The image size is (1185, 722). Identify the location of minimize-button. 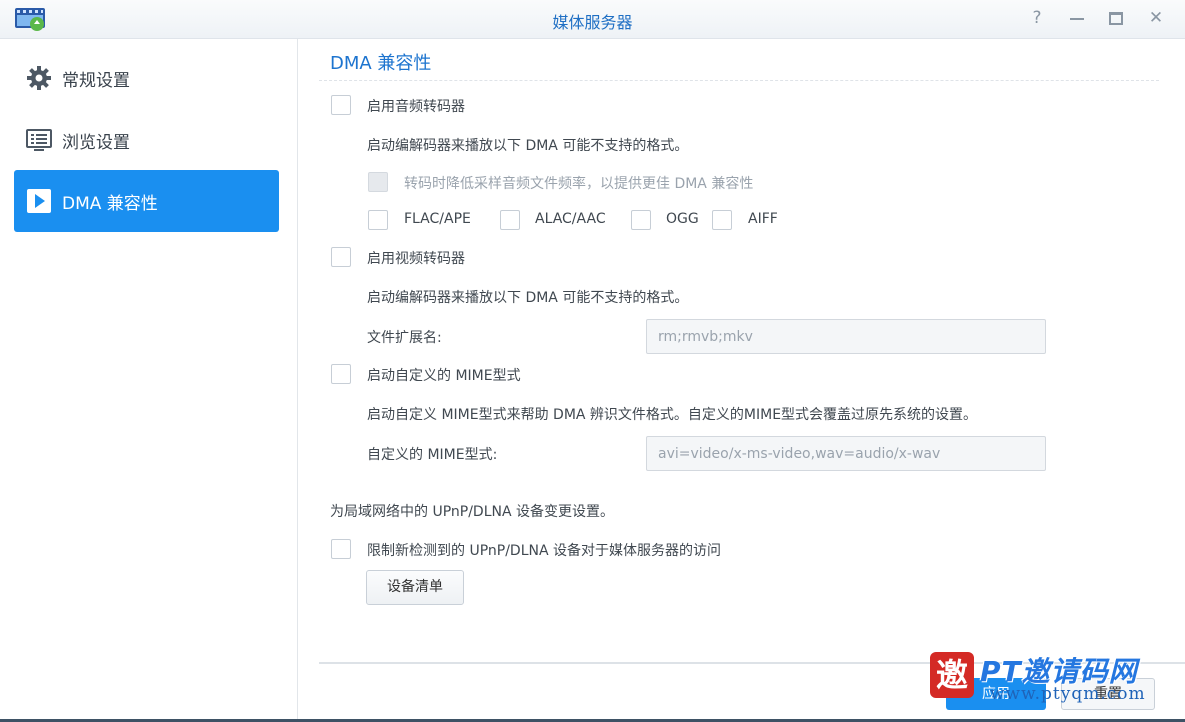
(1077, 18).